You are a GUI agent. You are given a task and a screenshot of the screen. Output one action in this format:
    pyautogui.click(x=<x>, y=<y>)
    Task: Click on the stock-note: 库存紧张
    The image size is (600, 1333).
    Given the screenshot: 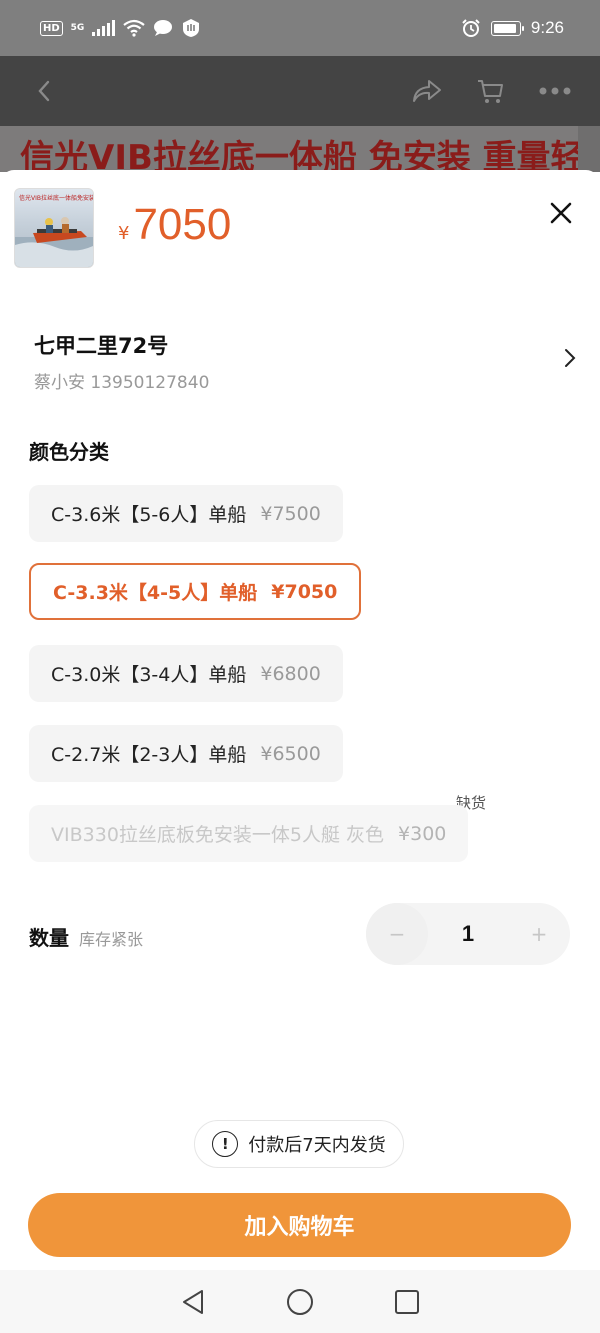 What is the action you would take?
    pyautogui.click(x=111, y=939)
    